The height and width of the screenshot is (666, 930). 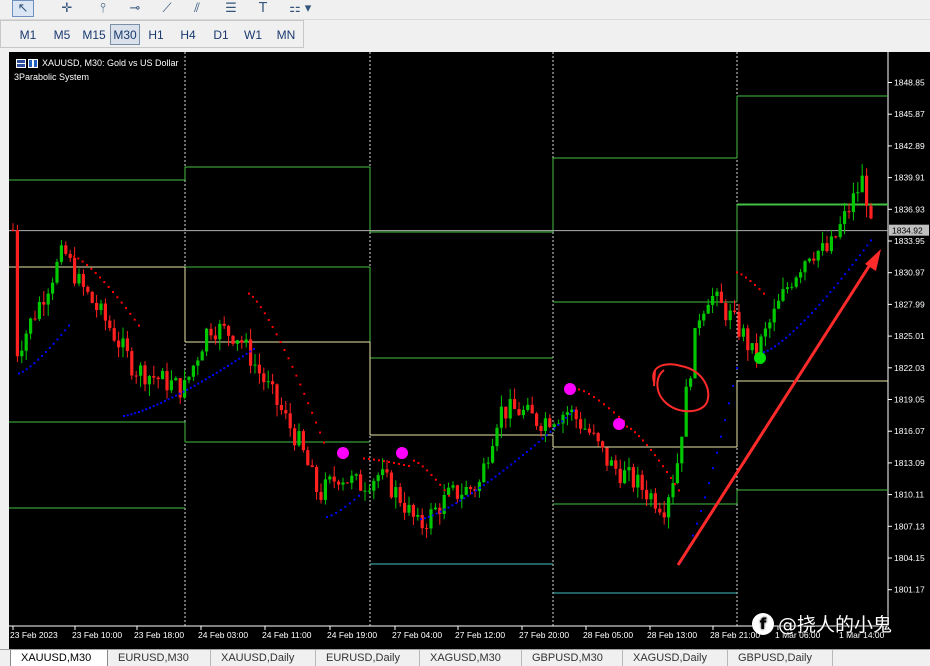 I want to click on timeframe-d1-button: D1, so click(x=221, y=34).